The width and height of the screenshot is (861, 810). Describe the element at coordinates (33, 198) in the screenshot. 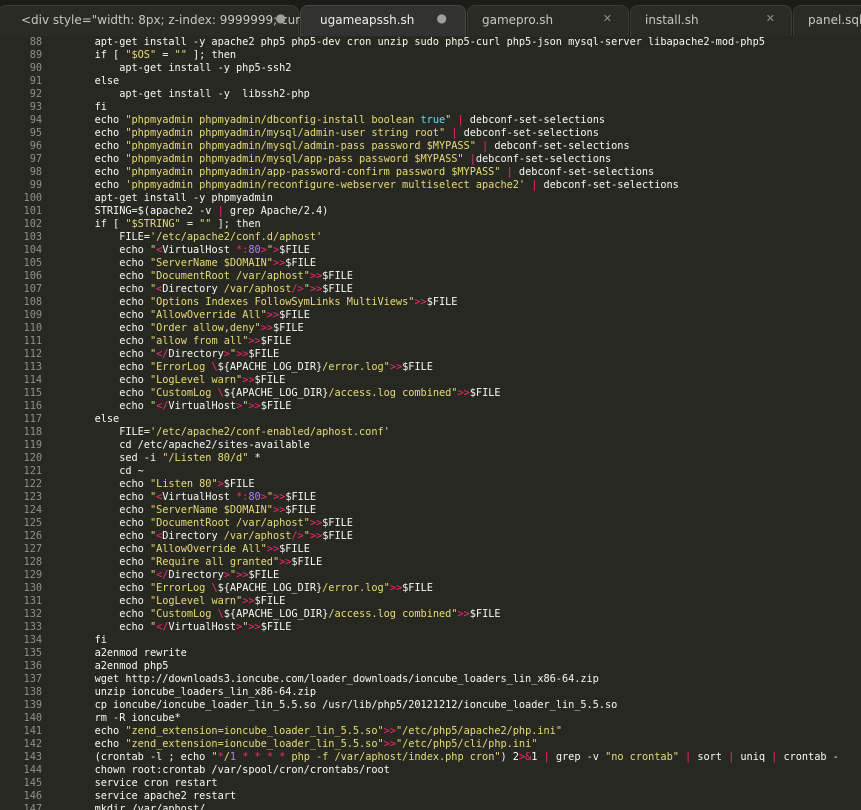

I see `line-number: 100` at that location.